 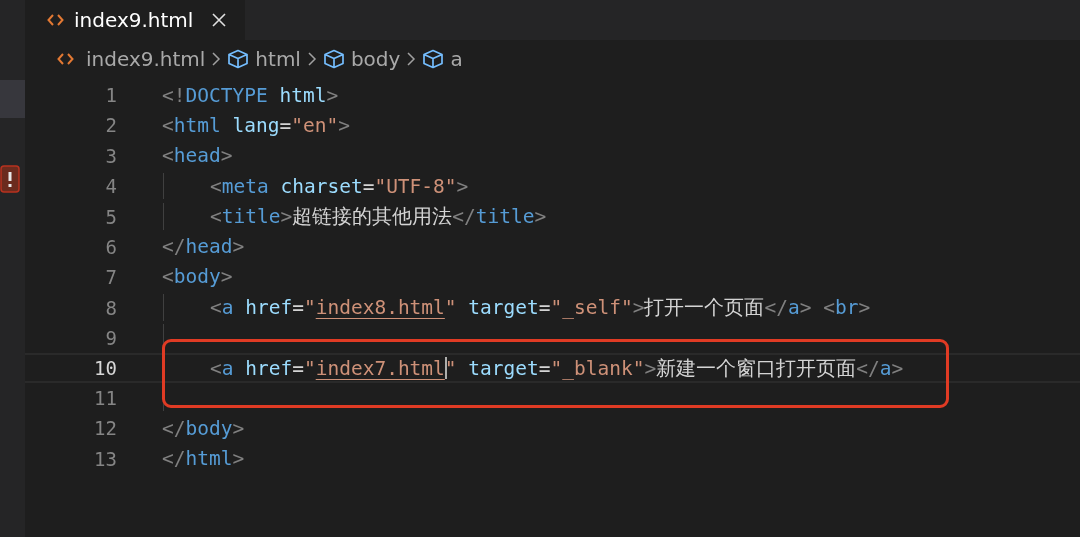 What do you see at coordinates (111, 337) in the screenshot?
I see `line-number: 9` at bounding box center [111, 337].